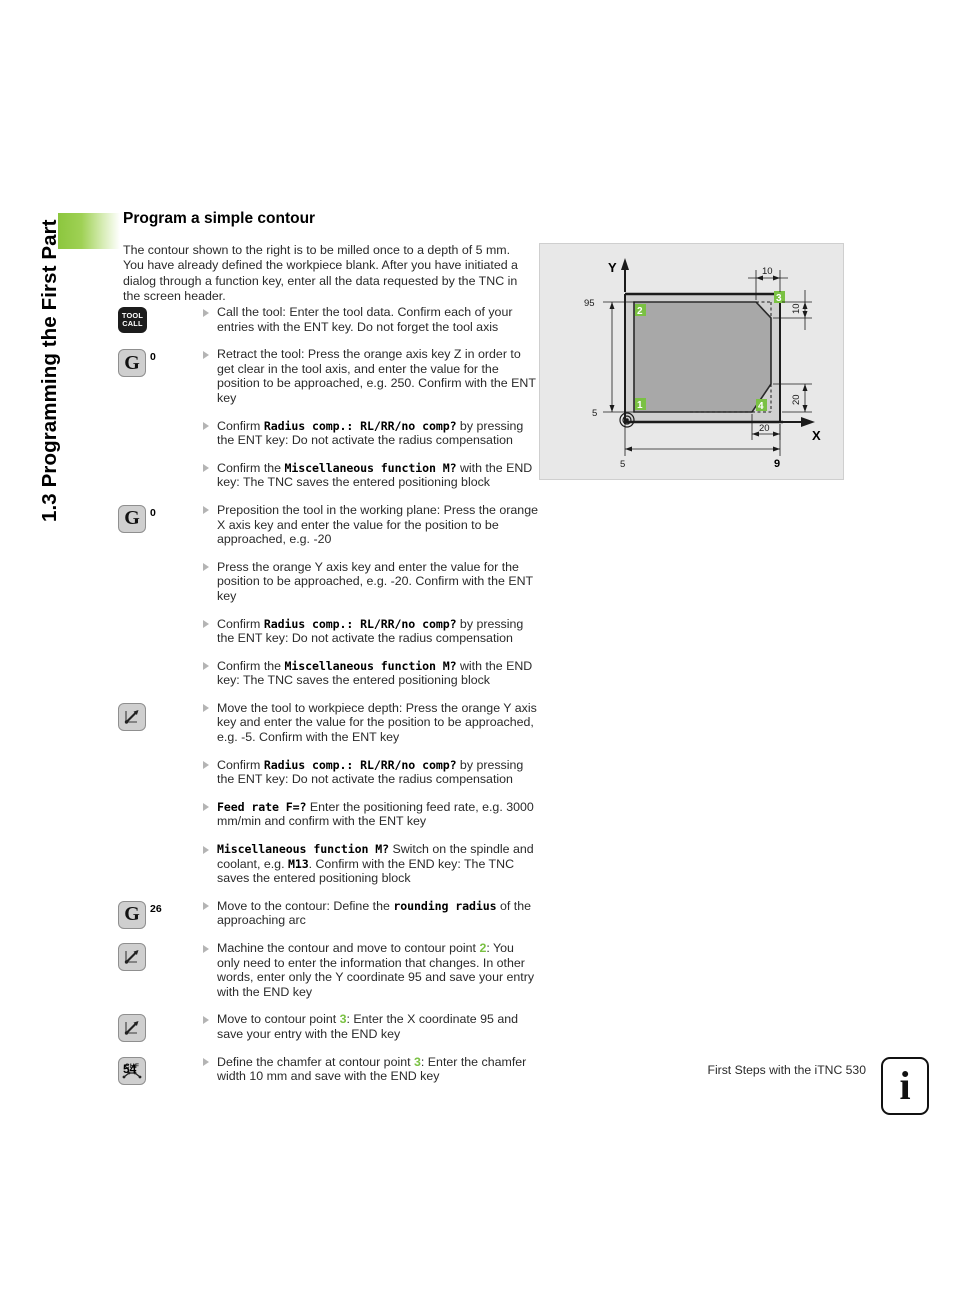  What do you see at coordinates (905, 1086) in the screenshot?
I see `info-icon: i` at bounding box center [905, 1086].